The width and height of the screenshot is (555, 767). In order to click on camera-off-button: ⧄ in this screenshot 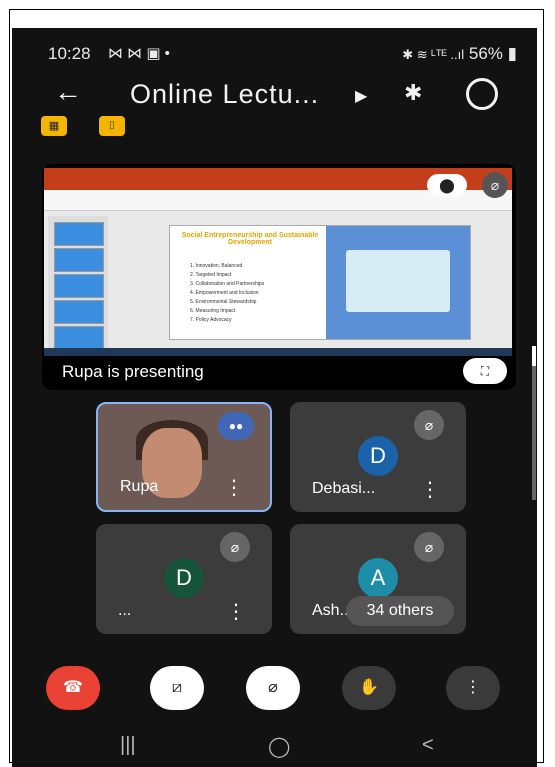, I will do `click(177, 688)`.